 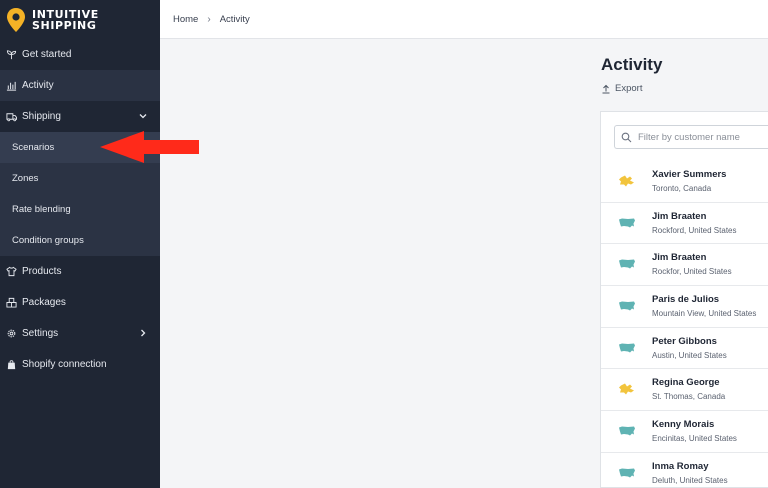 What do you see at coordinates (16, 19) in the screenshot?
I see `location-pin-icon` at bounding box center [16, 19].